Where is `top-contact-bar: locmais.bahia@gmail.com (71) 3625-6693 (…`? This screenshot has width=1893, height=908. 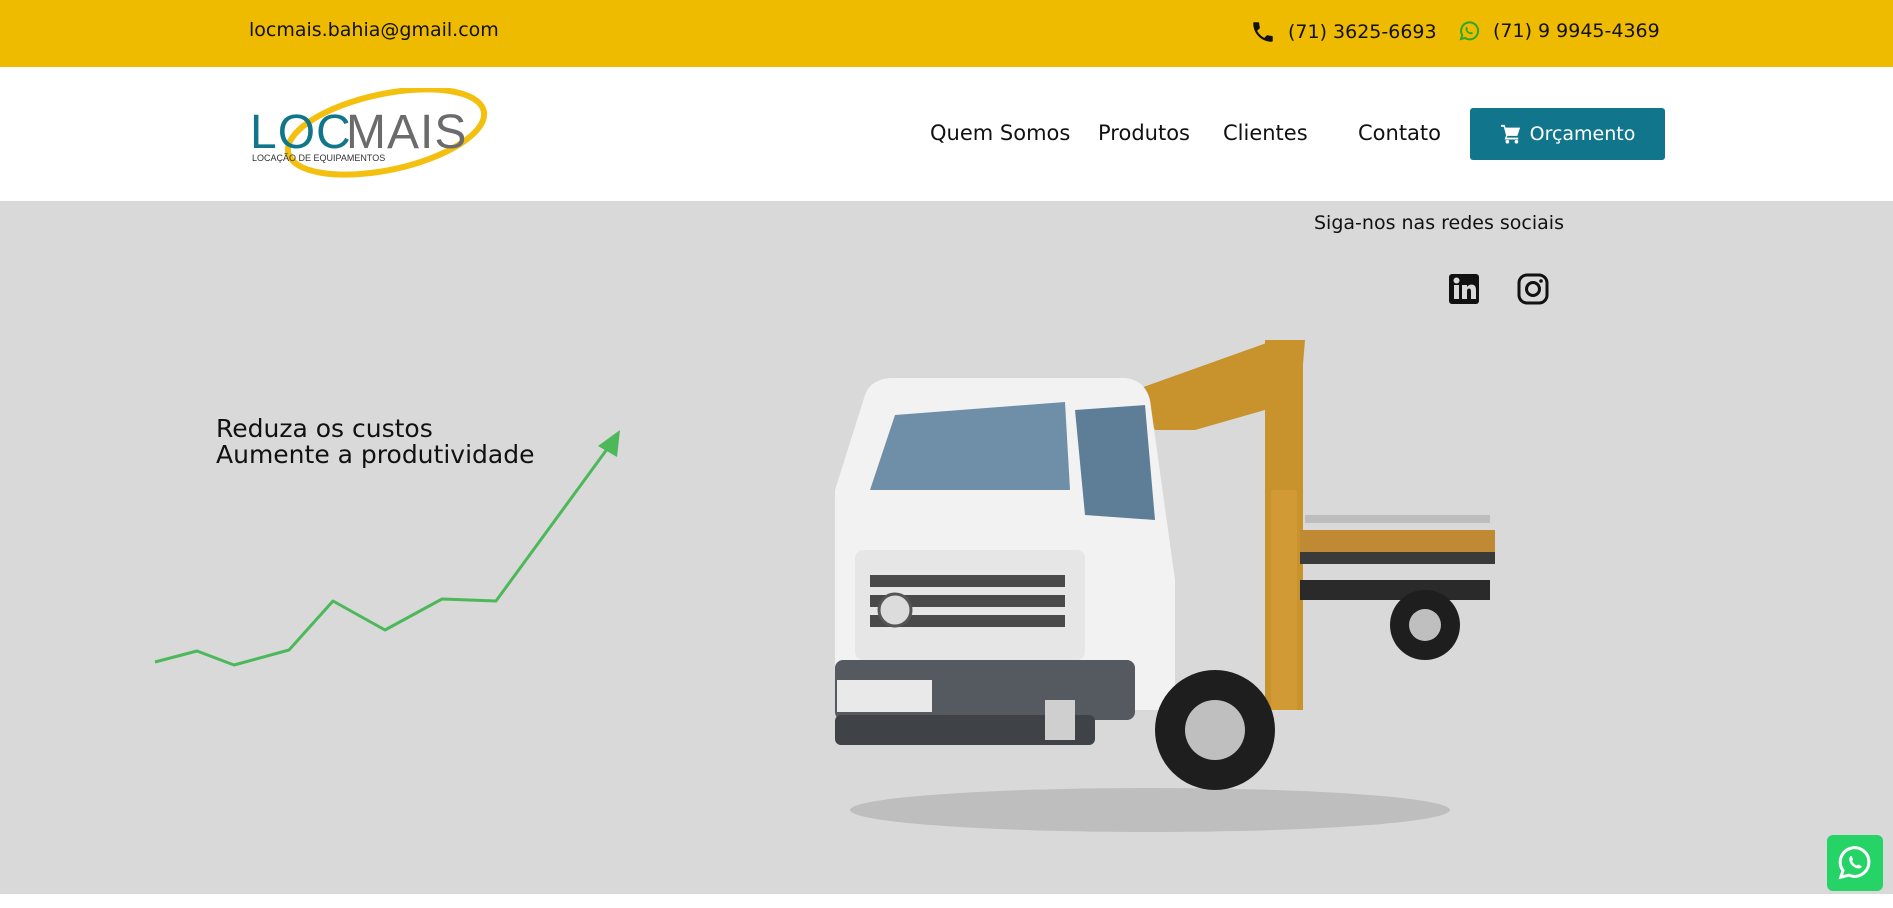
top-contact-bar: locmais.bahia@gmail.com (71) 3625-6693 (… is located at coordinates (946, 33).